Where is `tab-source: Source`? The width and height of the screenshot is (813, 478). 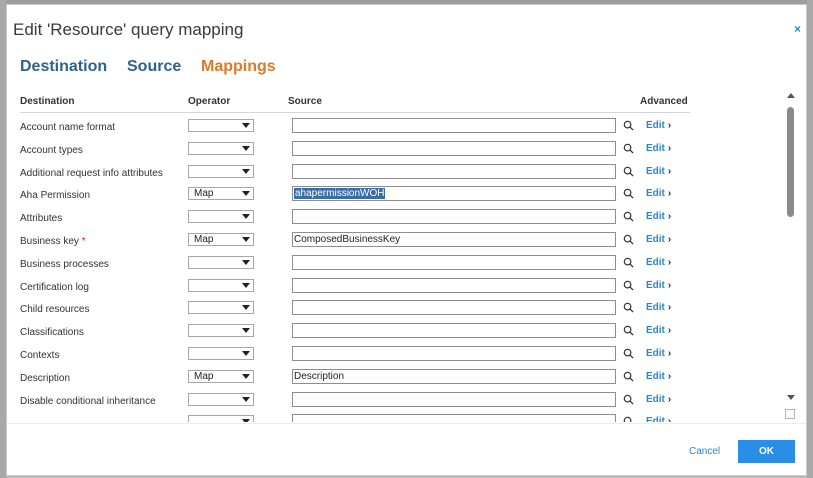 tab-source: Source is located at coordinates (154, 67).